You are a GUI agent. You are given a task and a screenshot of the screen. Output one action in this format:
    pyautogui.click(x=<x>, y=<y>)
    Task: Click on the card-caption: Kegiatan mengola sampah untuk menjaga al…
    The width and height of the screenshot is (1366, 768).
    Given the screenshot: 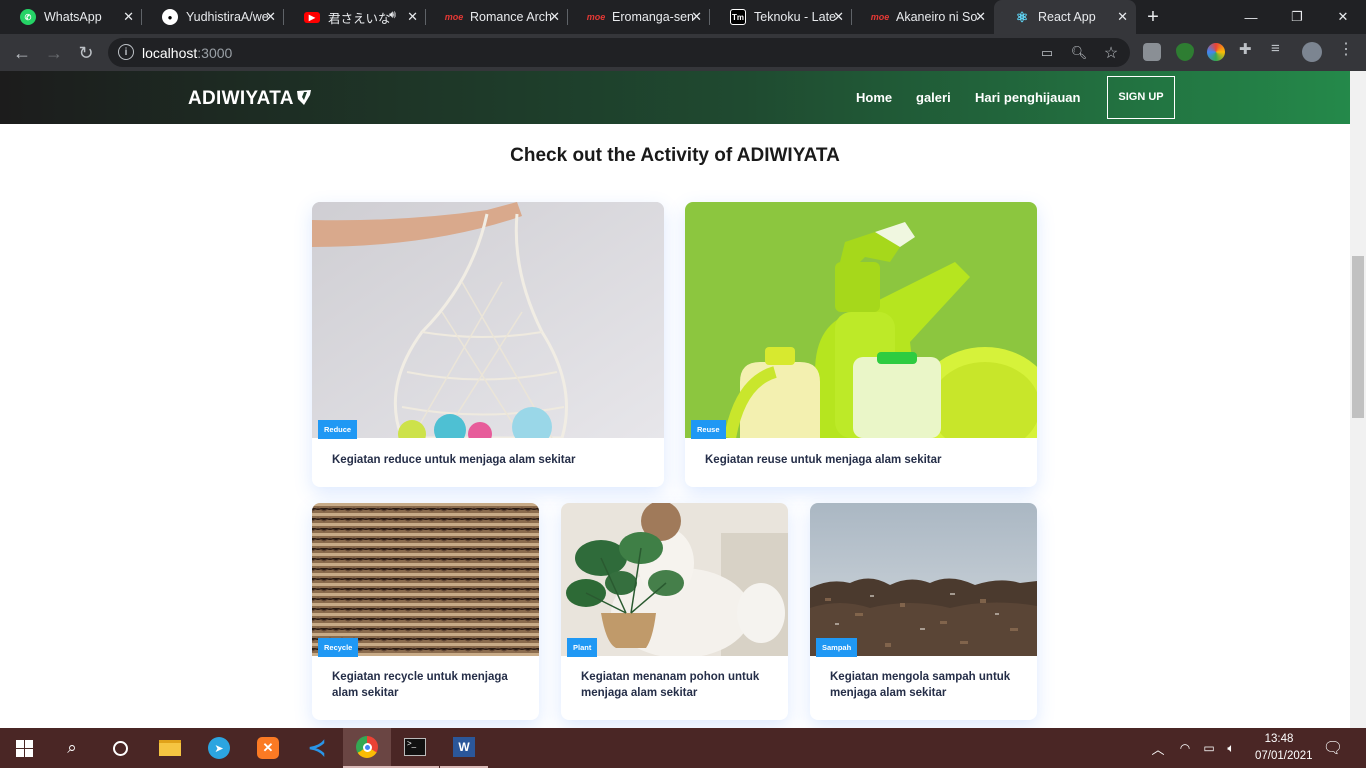 What is the action you would take?
    pyautogui.click(x=920, y=685)
    